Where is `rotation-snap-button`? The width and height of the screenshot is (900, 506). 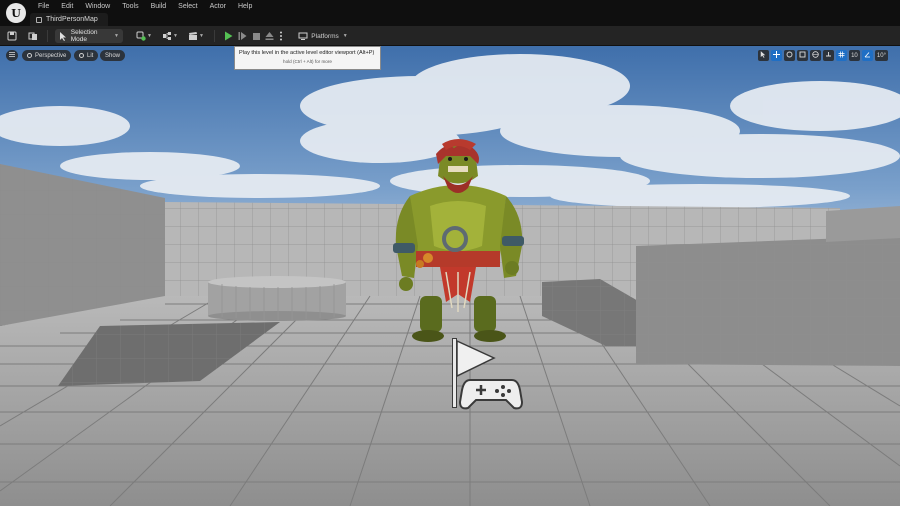
rotation-snap-button is located at coordinates (867, 55).